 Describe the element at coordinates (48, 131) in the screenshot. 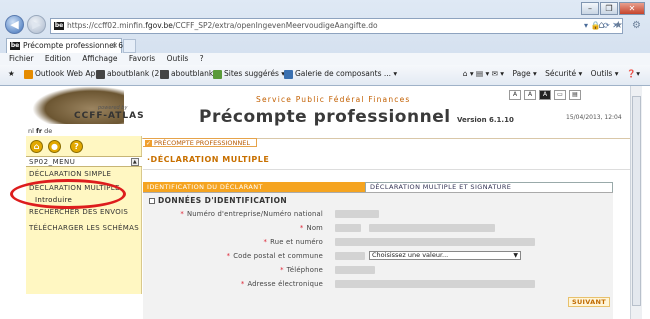

I see `lang-de: de` at that location.